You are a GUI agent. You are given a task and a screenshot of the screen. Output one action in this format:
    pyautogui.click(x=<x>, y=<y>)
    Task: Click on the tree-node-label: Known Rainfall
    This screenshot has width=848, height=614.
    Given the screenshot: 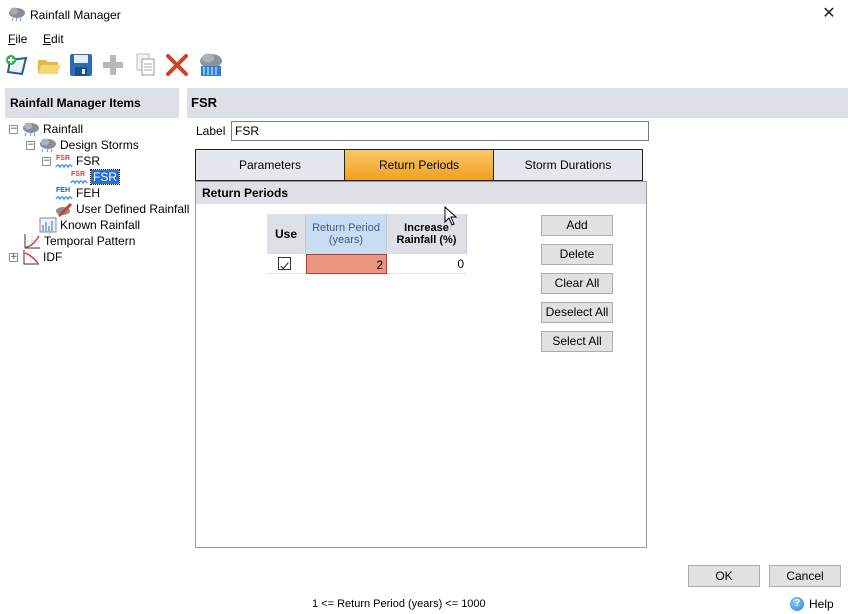 What is the action you would take?
    pyautogui.click(x=100, y=225)
    